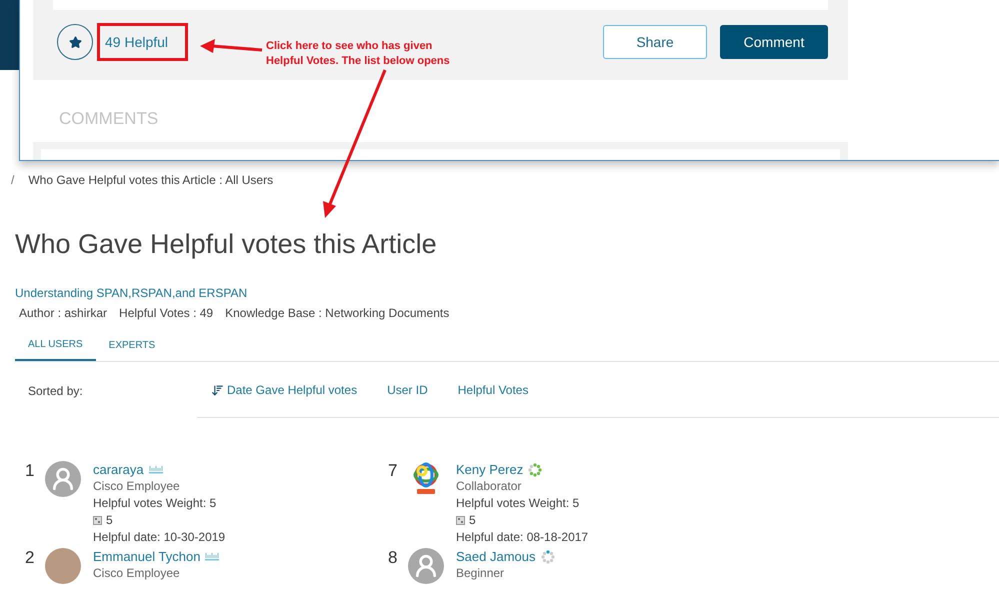 The height and width of the screenshot is (598, 999). What do you see at coordinates (10, 35) in the screenshot?
I see `navbar-edge` at bounding box center [10, 35].